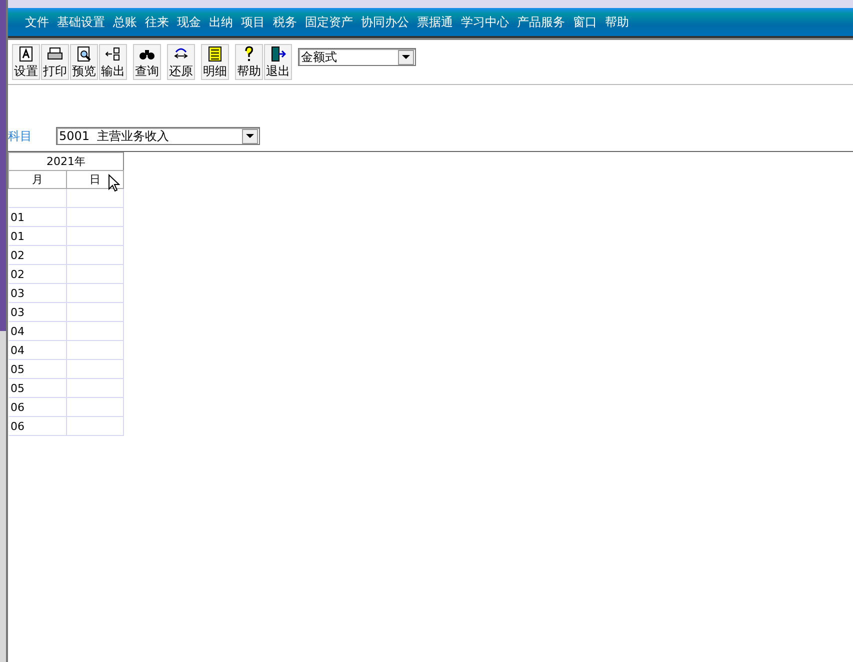  Describe the element at coordinates (147, 62) in the screenshot. I see `toolbar-button: 查询` at that location.